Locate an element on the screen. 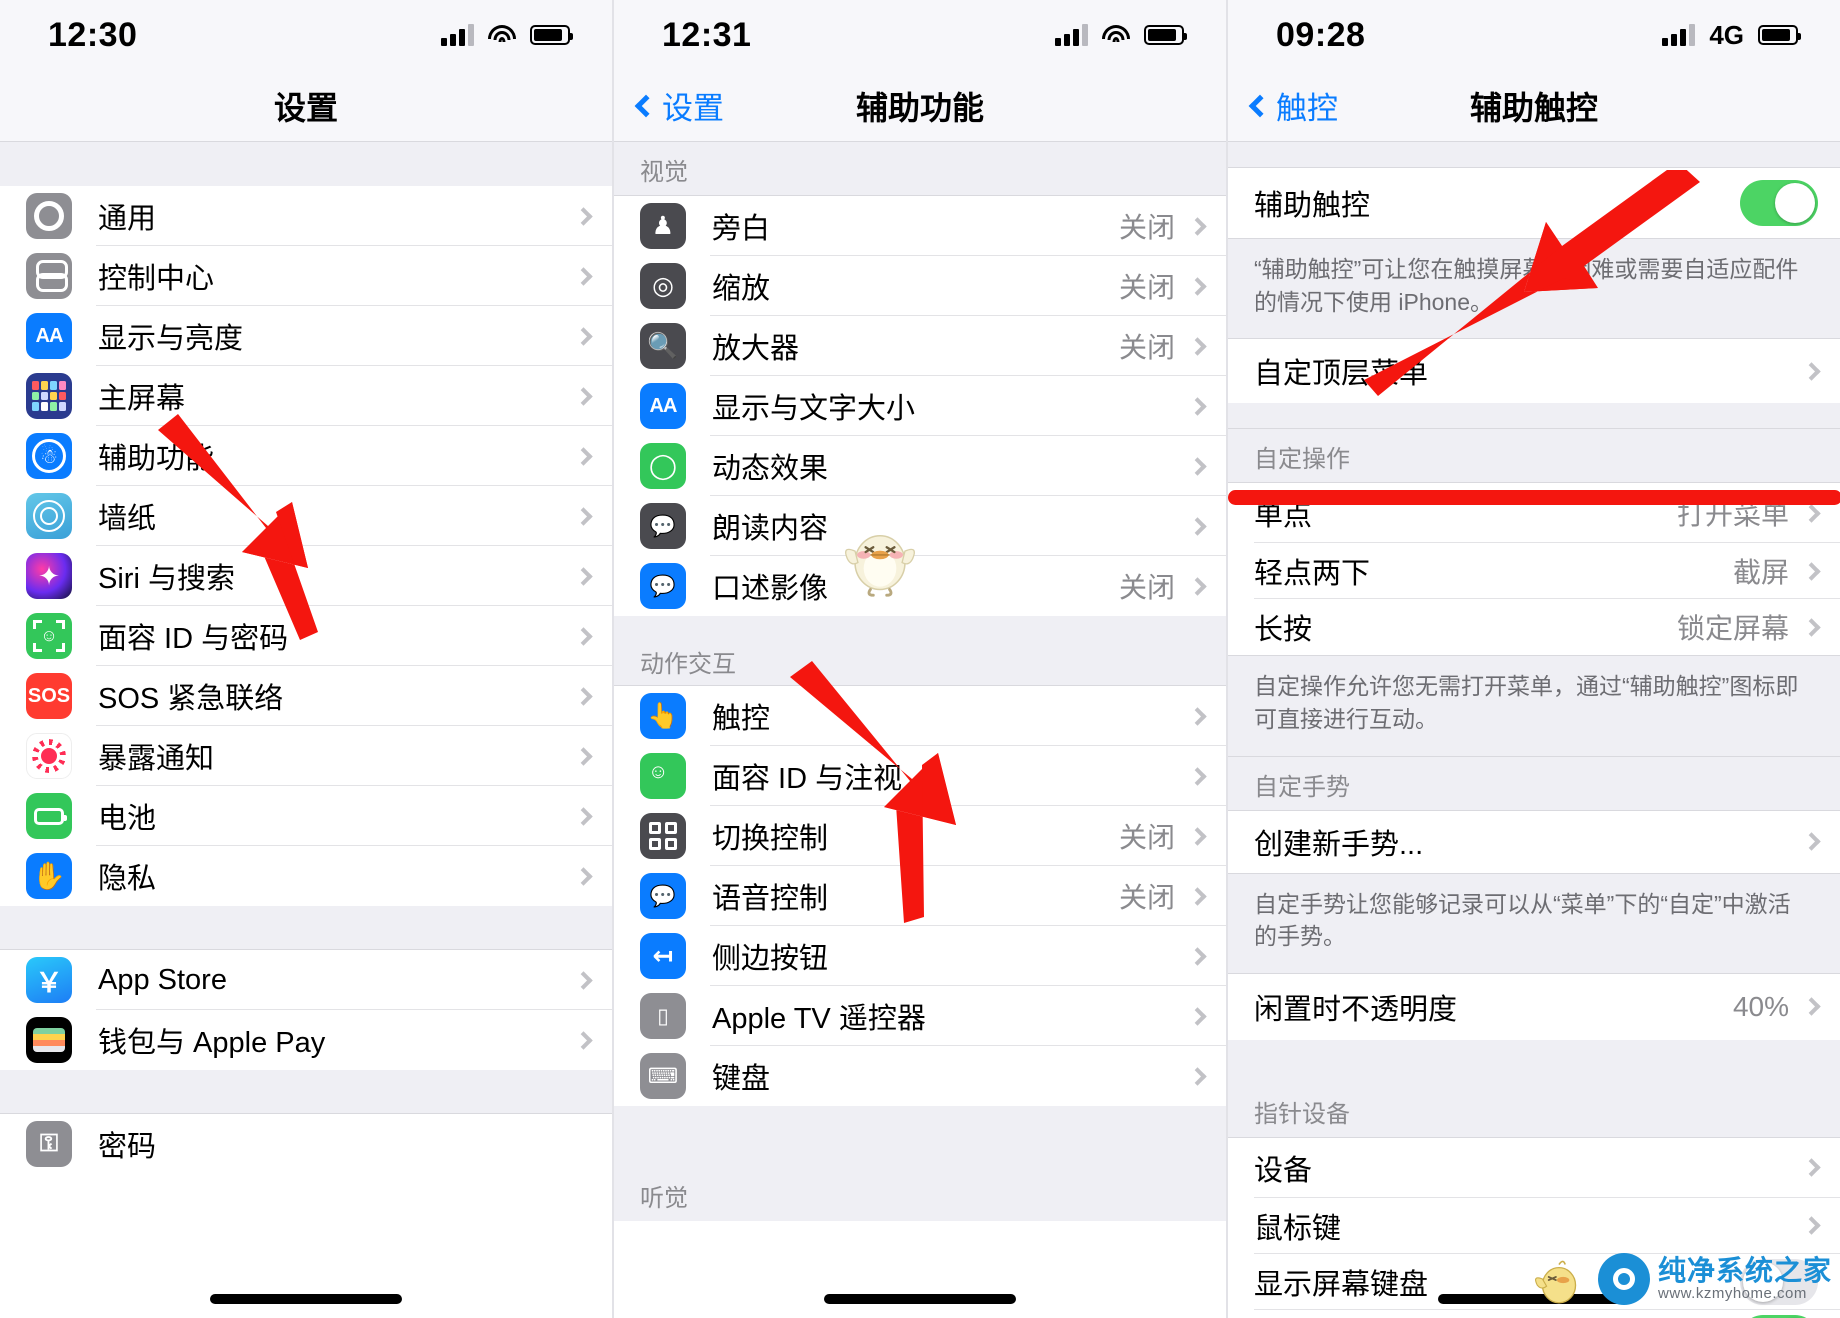 The image size is (1840, 1318). settings-row-home-screen: 主屏幕 is located at coordinates (306, 396).